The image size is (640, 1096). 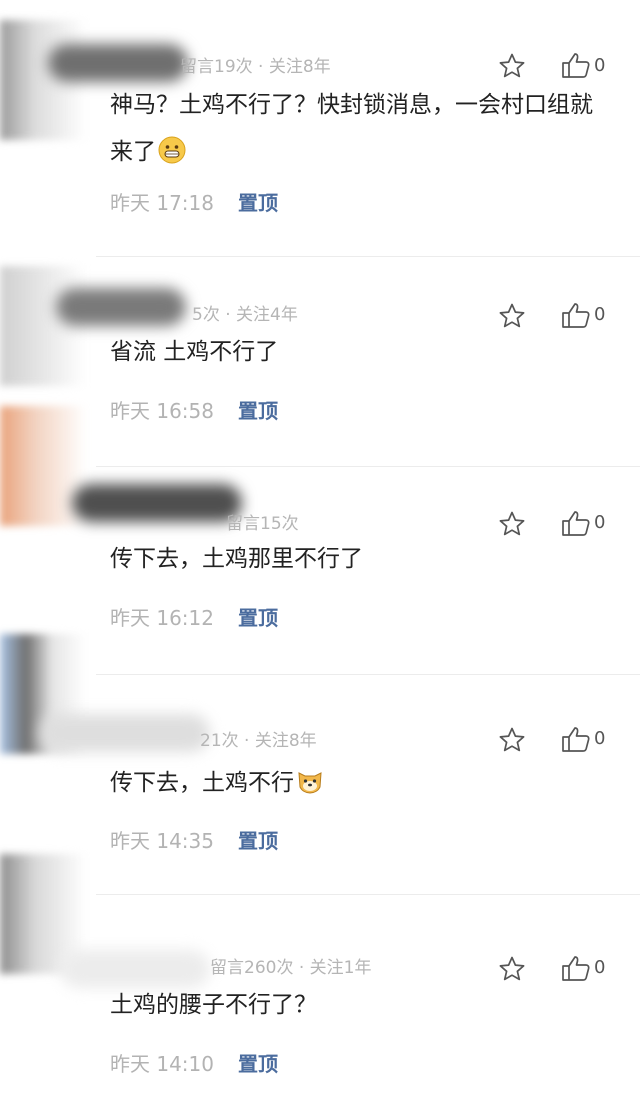 What do you see at coordinates (258, 741) in the screenshot?
I see `comment-meta: 21次 · 关注8年` at bounding box center [258, 741].